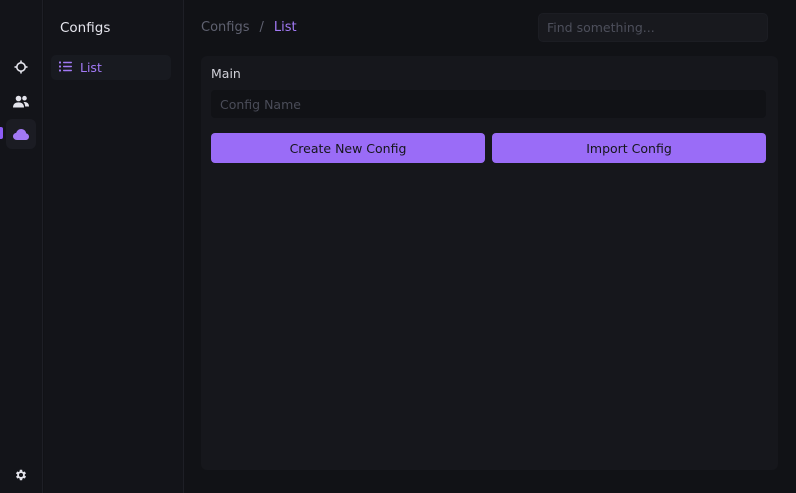  I want to click on sidebar-title: Configs, so click(85, 28).